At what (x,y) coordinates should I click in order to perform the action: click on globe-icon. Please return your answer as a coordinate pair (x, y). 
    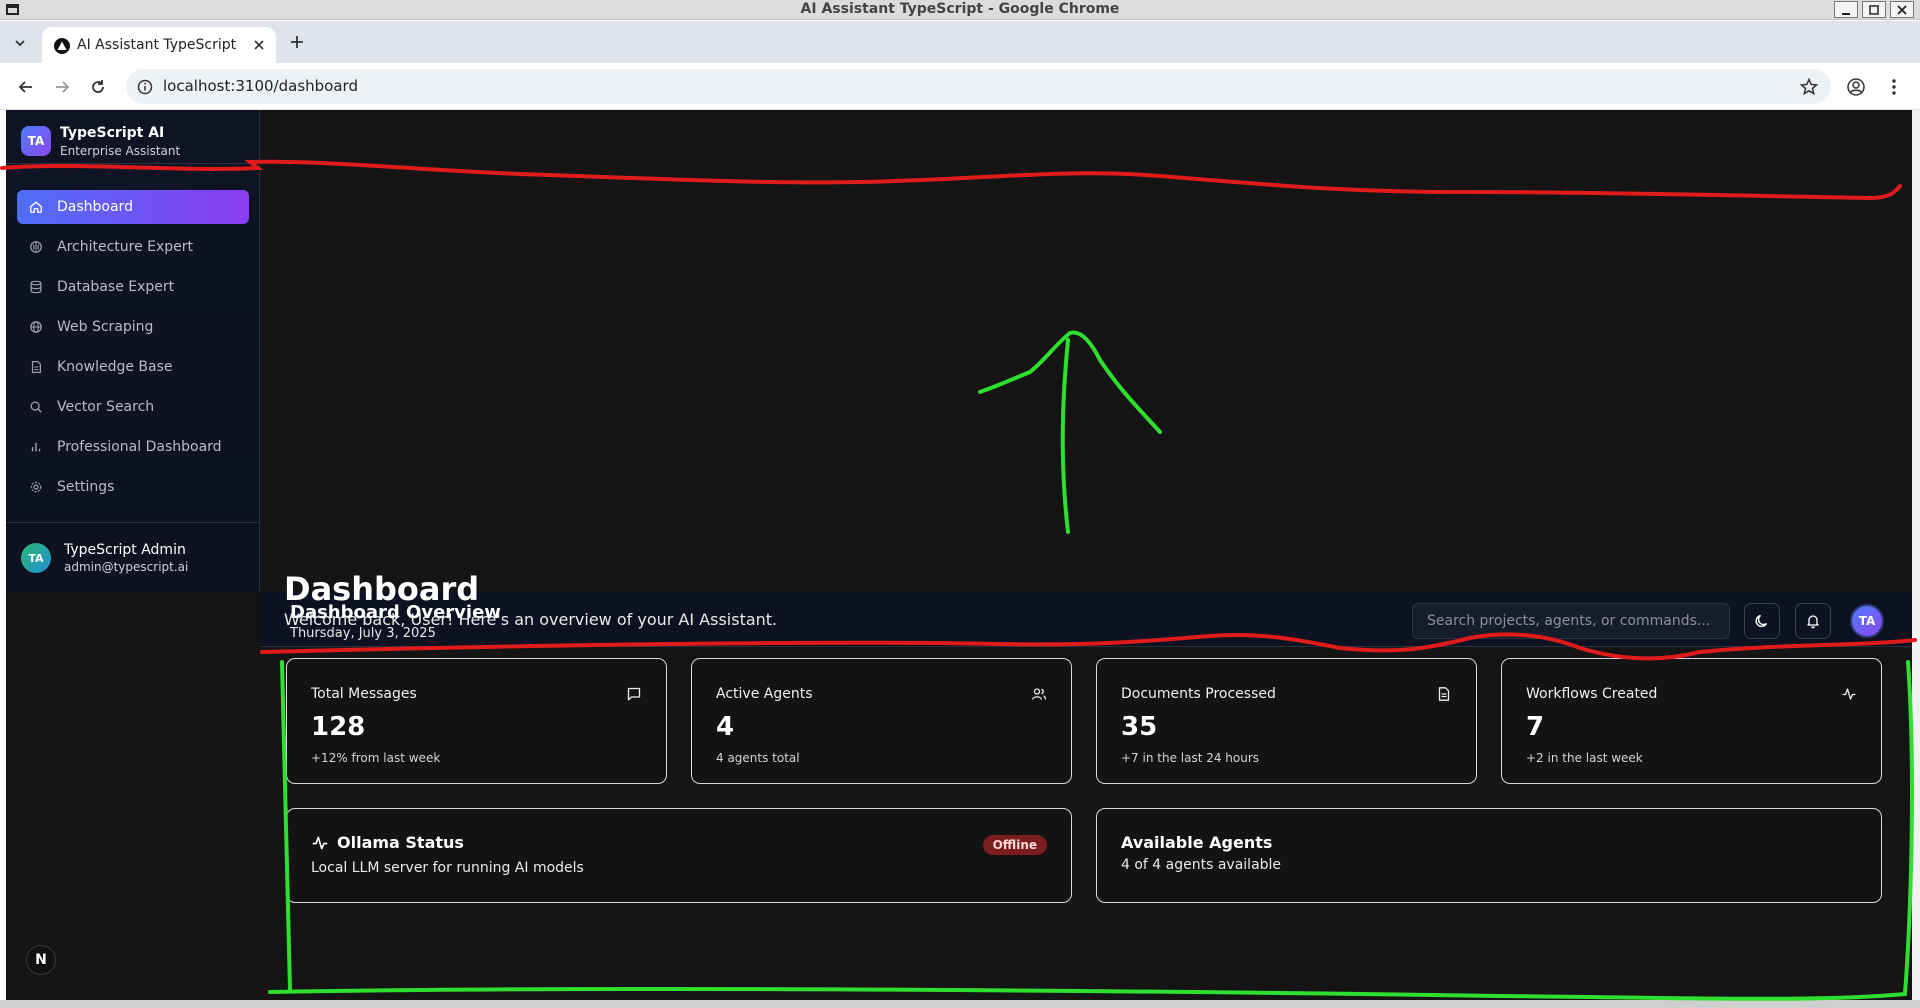
    Looking at the image, I should click on (36, 327).